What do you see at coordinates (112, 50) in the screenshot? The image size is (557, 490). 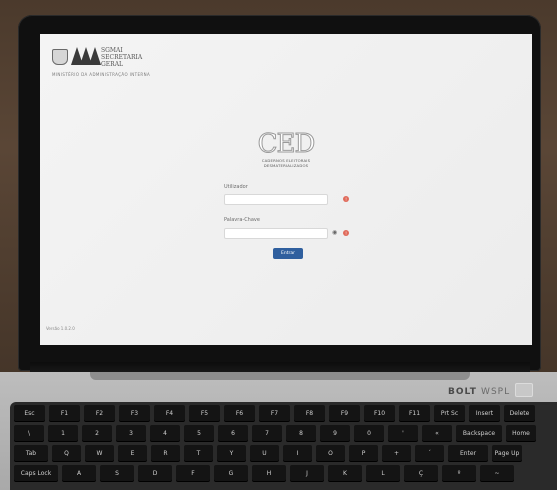 I see `org-line-1: SGMAI` at bounding box center [112, 50].